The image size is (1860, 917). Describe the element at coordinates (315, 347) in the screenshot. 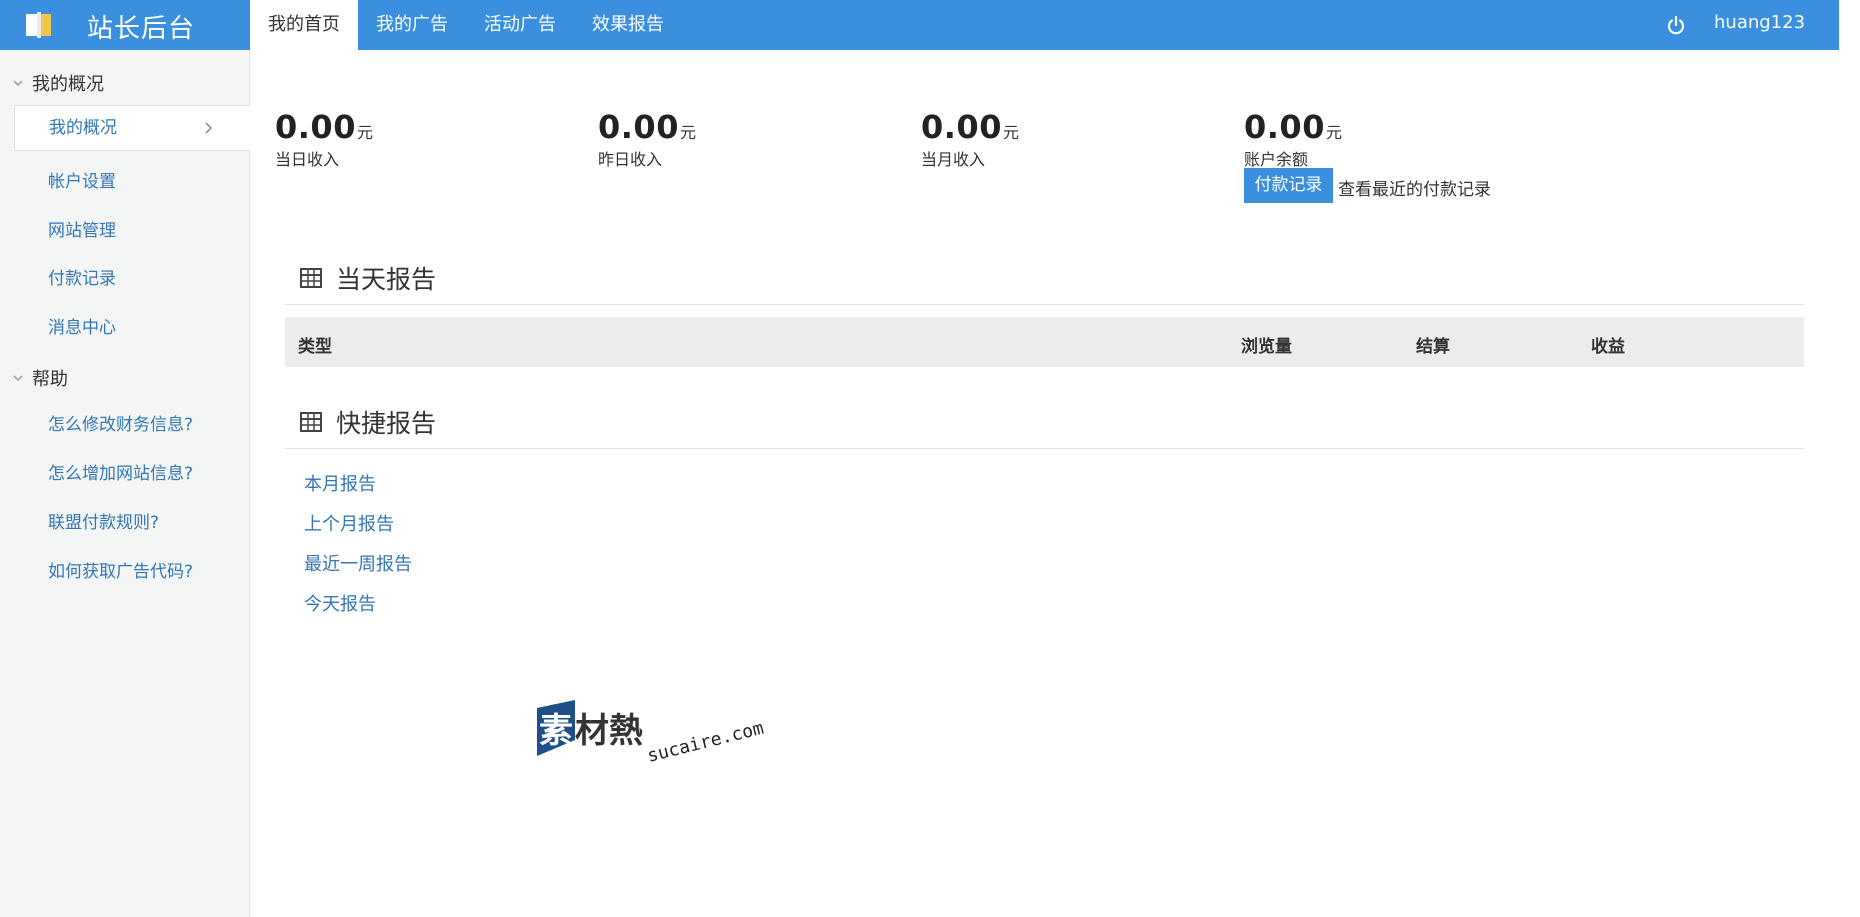

I see `column-header-type: 类型` at that location.